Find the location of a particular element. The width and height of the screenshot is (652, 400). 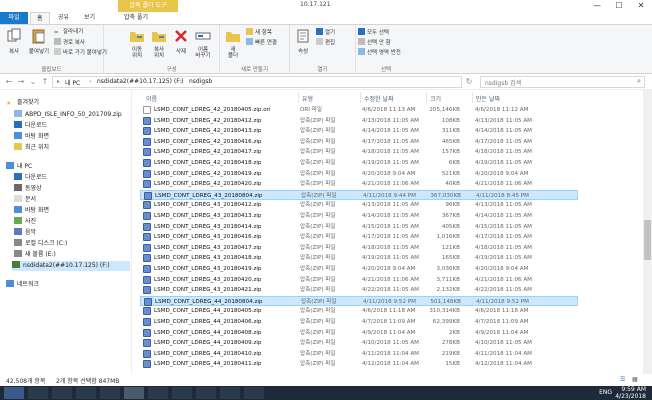

invert-selection-button: 선택 영역 반전 is located at coordinates (379, 52).